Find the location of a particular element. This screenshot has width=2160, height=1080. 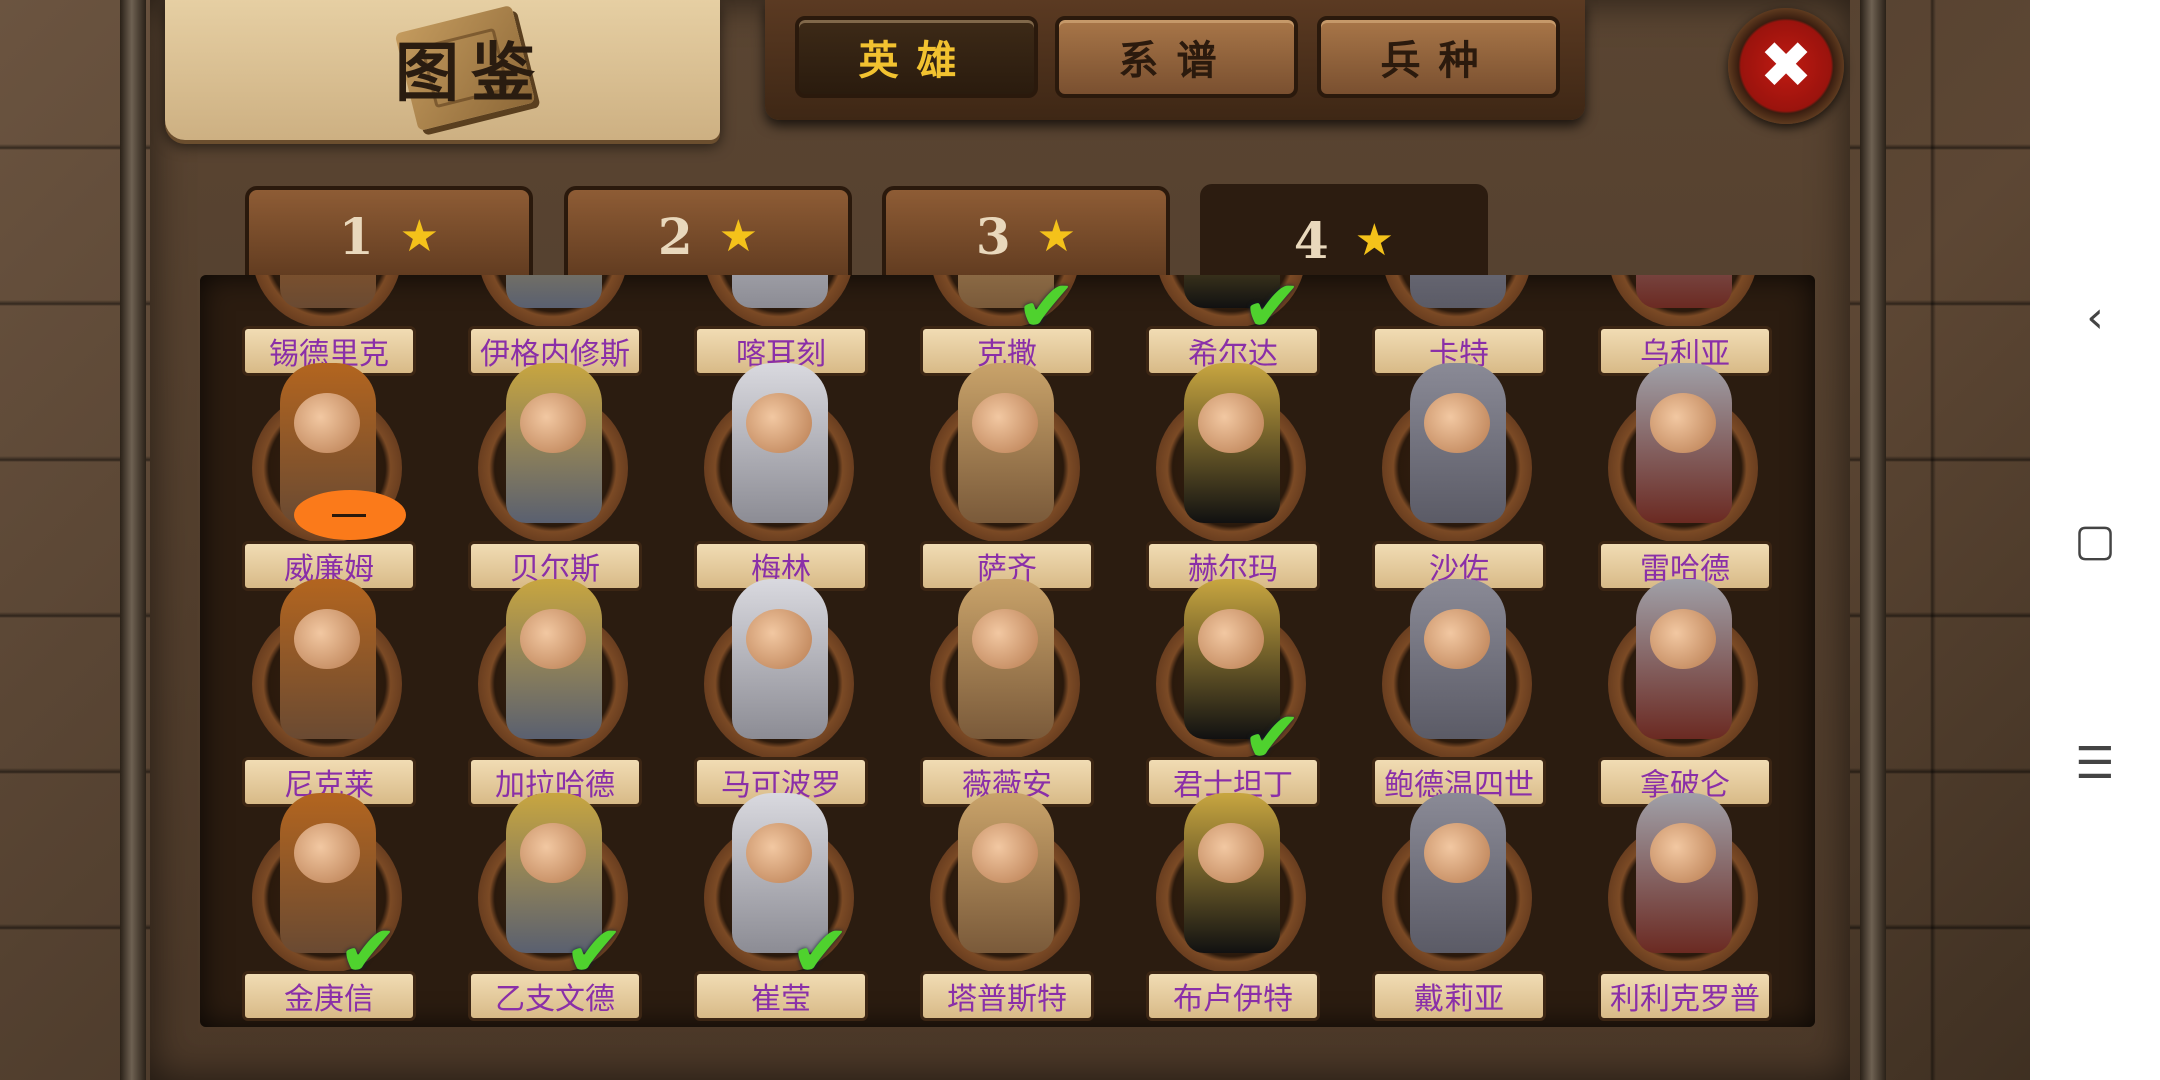

right-rail is located at coordinates (1873, 540).